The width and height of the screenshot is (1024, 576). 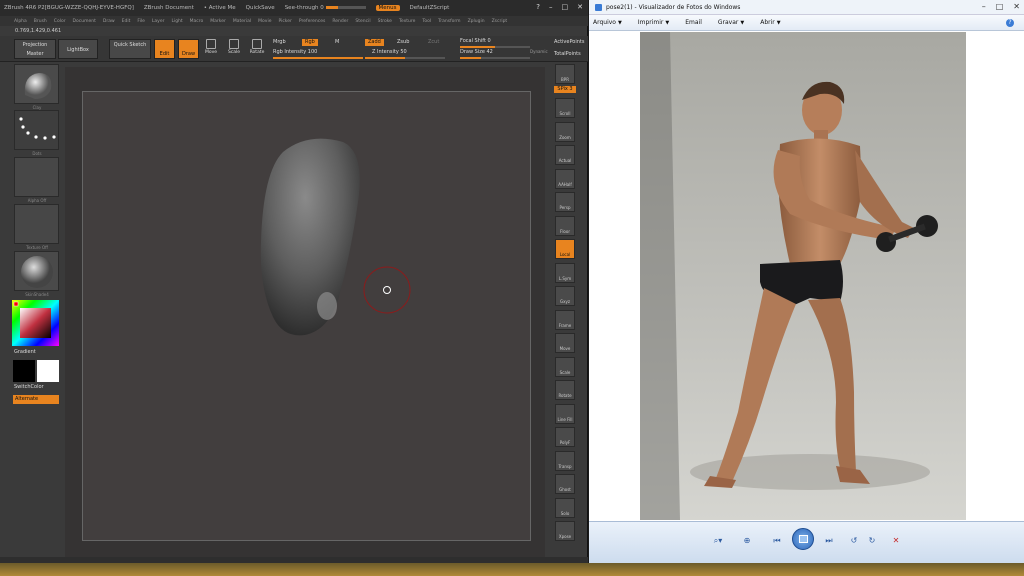 I want to click on spix-button: SPix 3, so click(x=565, y=89).